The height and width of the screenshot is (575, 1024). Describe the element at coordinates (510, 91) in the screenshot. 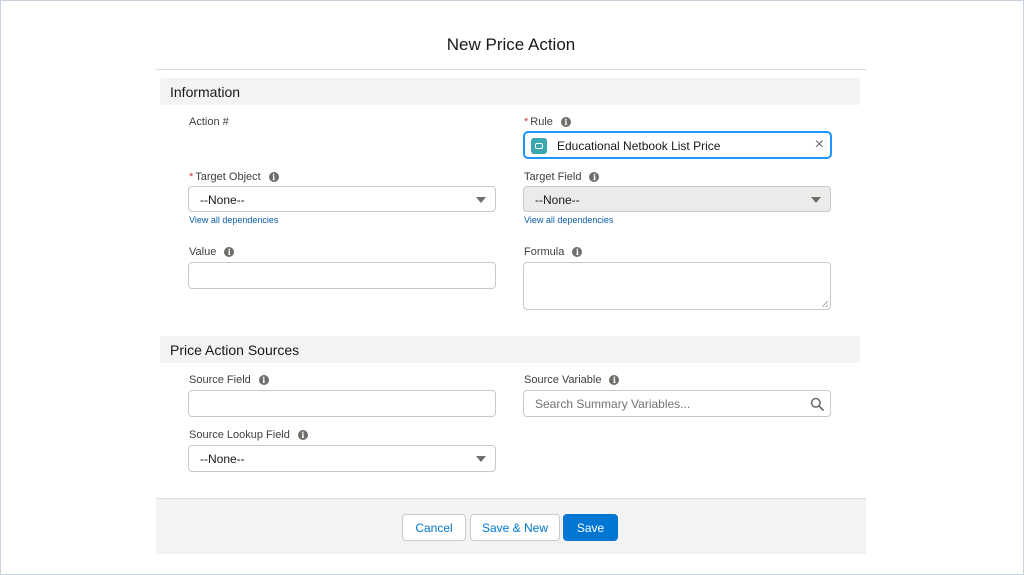

I see `section-information: Information` at that location.